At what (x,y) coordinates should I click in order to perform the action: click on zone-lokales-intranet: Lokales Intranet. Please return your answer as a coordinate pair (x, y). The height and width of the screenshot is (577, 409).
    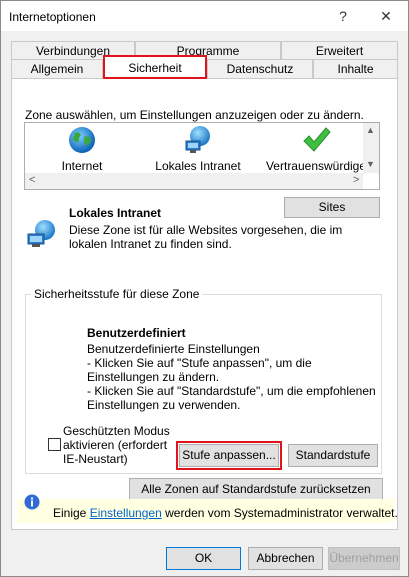
    Looking at the image, I should click on (198, 149).